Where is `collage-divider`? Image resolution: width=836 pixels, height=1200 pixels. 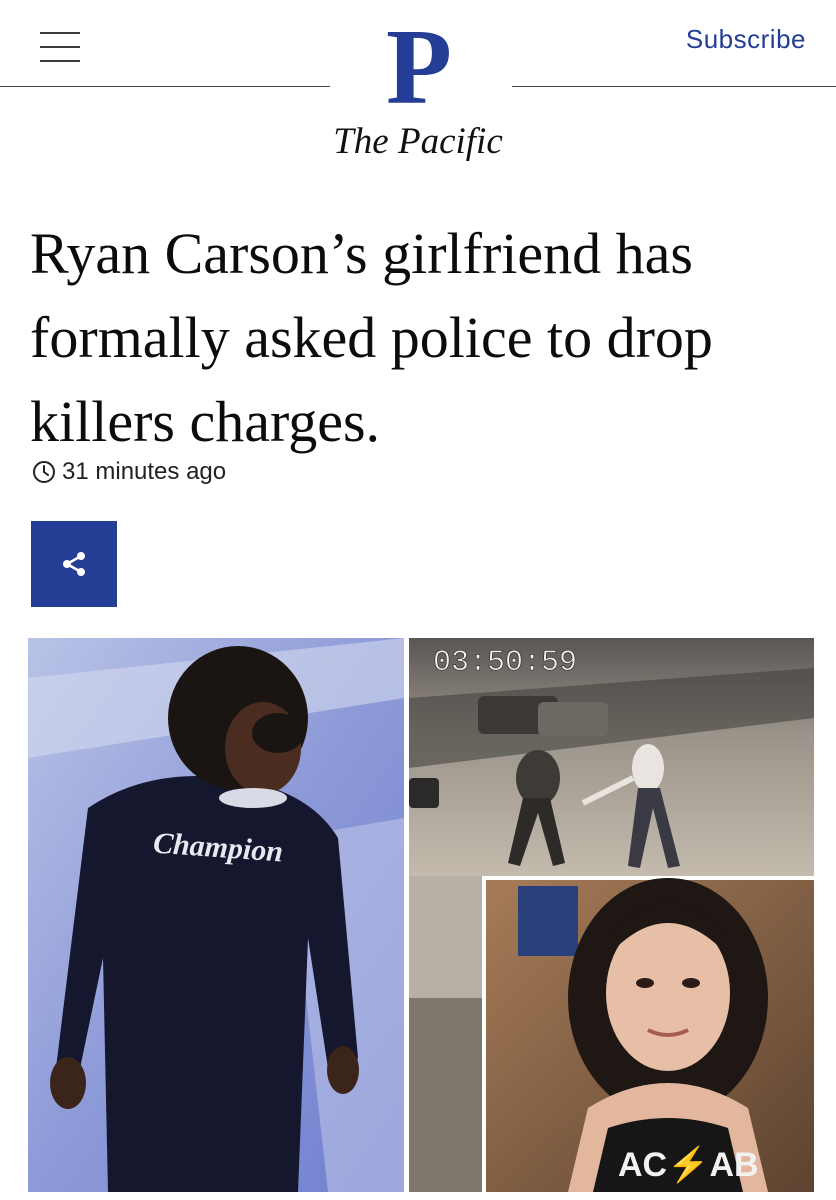 collage-divider is located at coordinates (406, 915).